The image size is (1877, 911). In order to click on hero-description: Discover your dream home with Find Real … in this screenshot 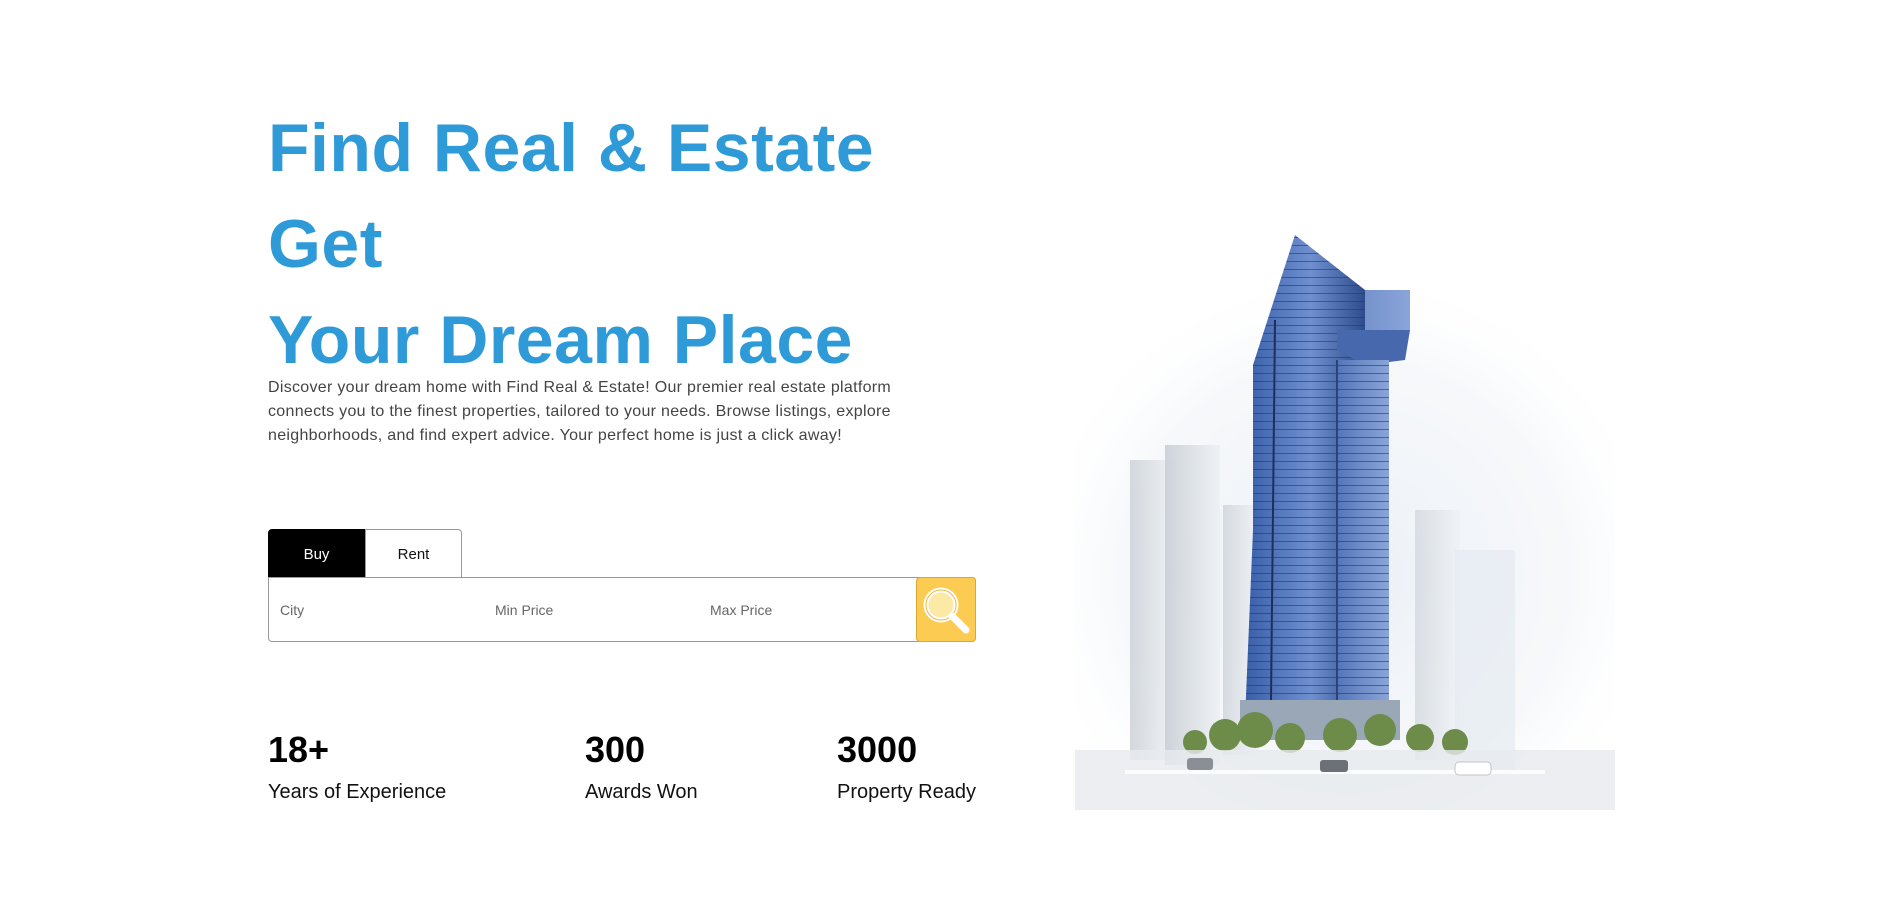, I will do `click(580, 411)`.